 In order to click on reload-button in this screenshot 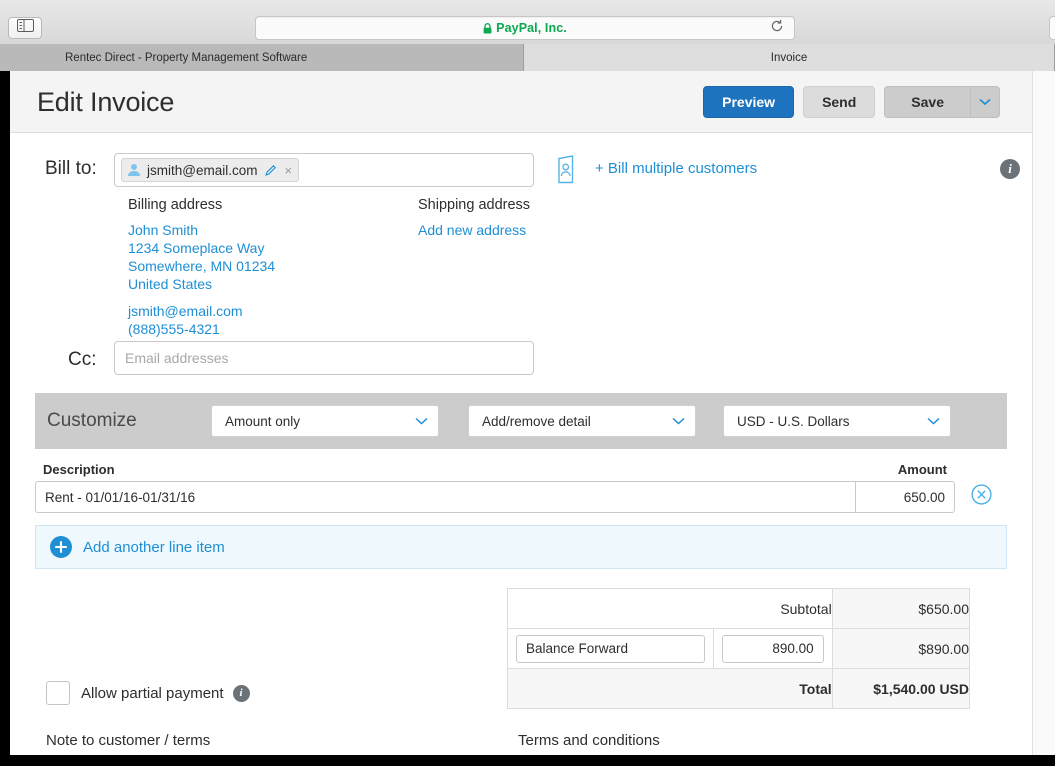, I will do `click(777, 28)`.